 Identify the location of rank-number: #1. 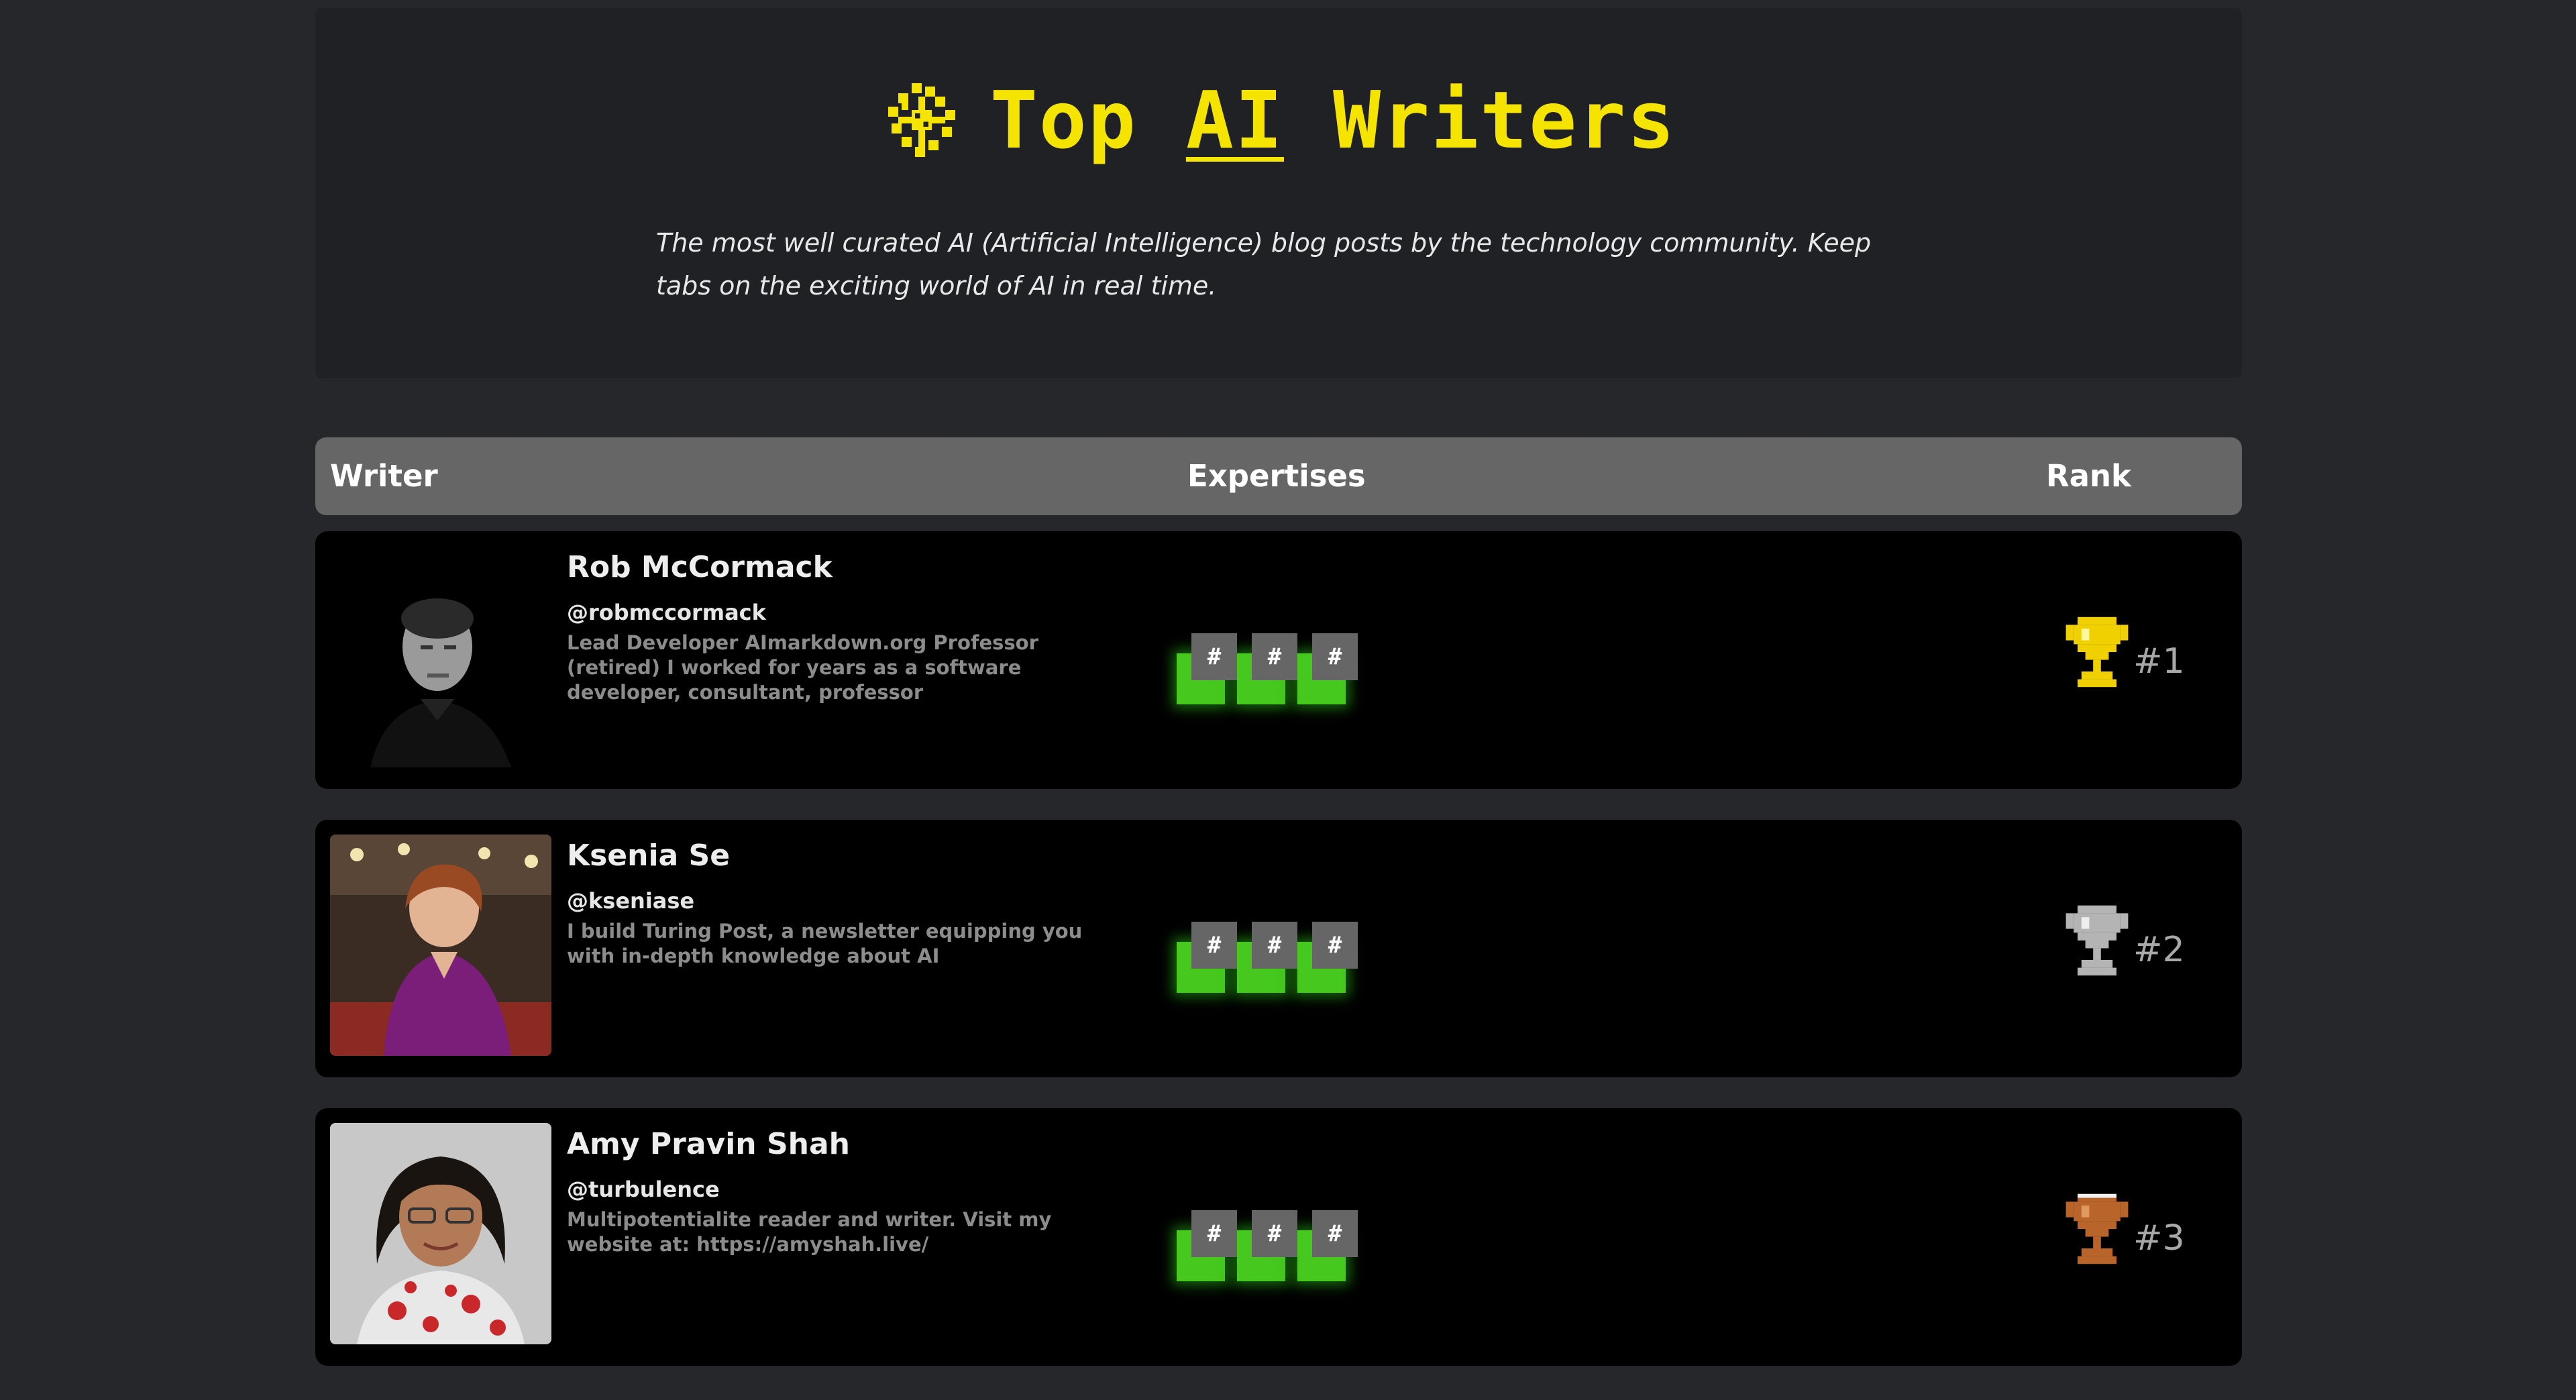
(2159, 661).